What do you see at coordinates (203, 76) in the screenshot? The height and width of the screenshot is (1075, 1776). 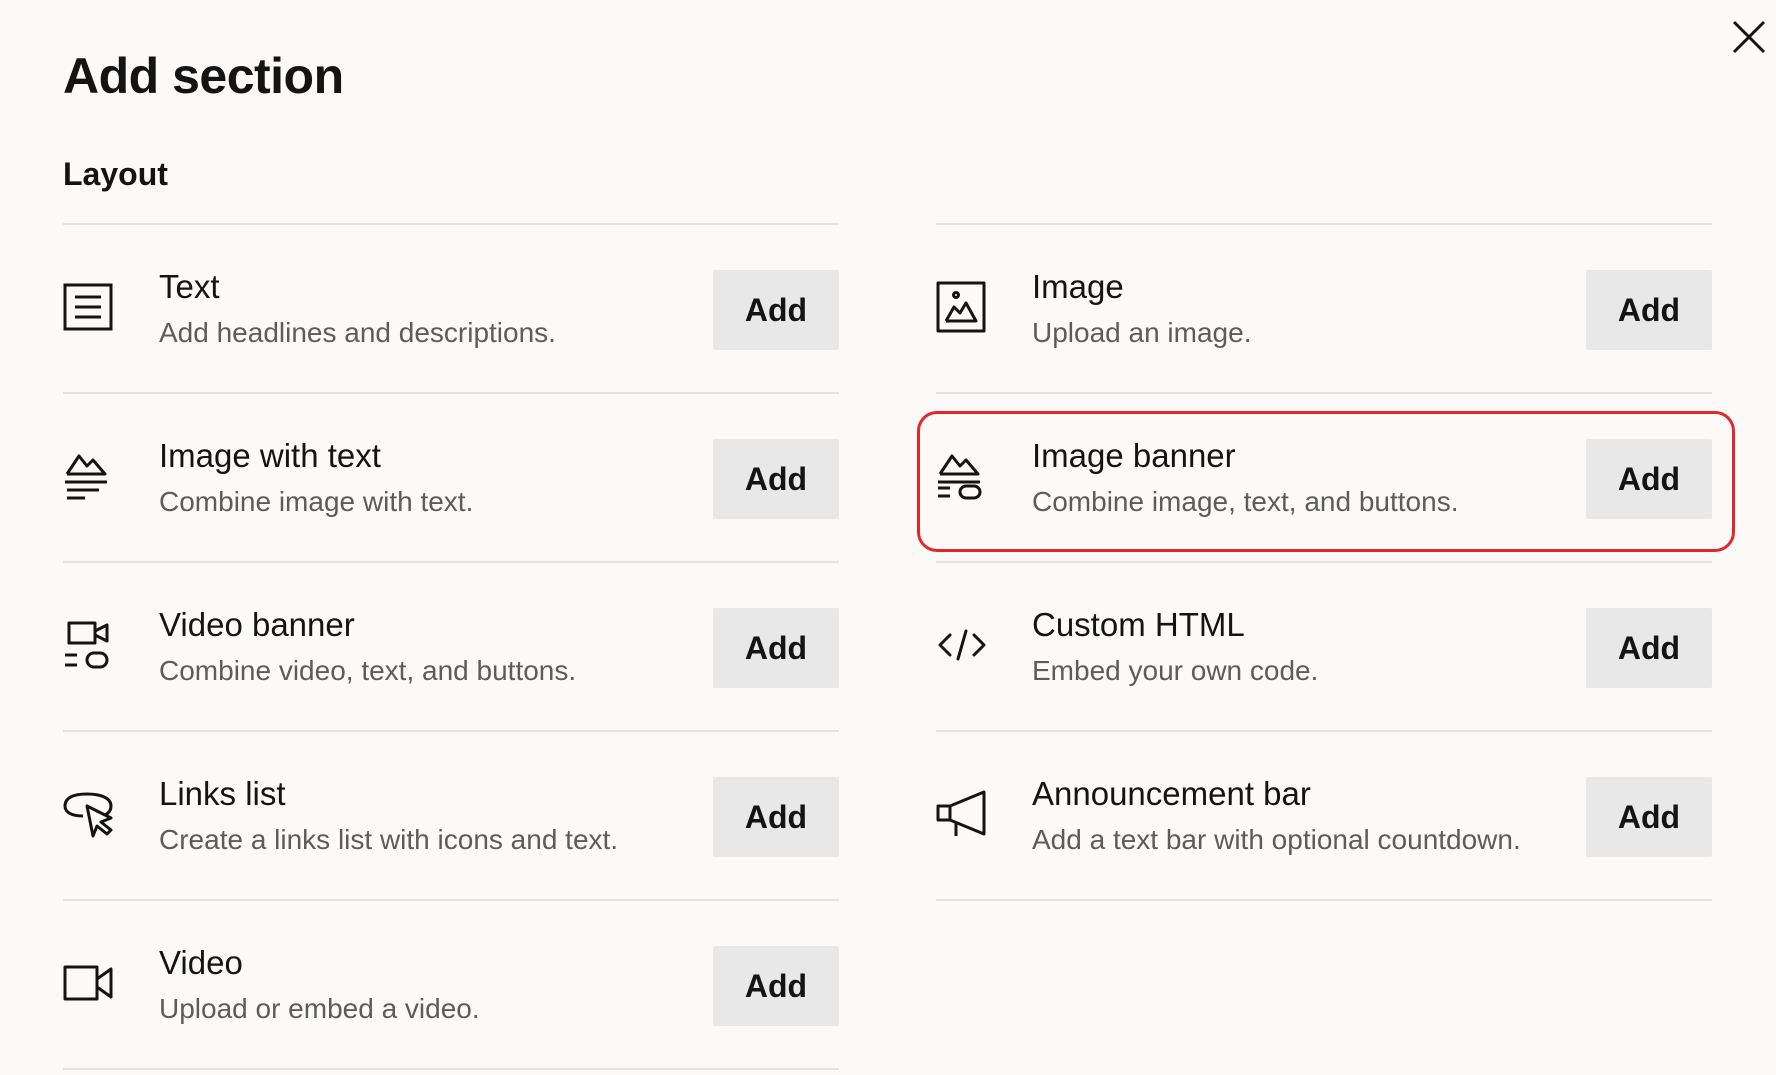 I see `dialog-title: Add section` at bounding box center [203, 76].